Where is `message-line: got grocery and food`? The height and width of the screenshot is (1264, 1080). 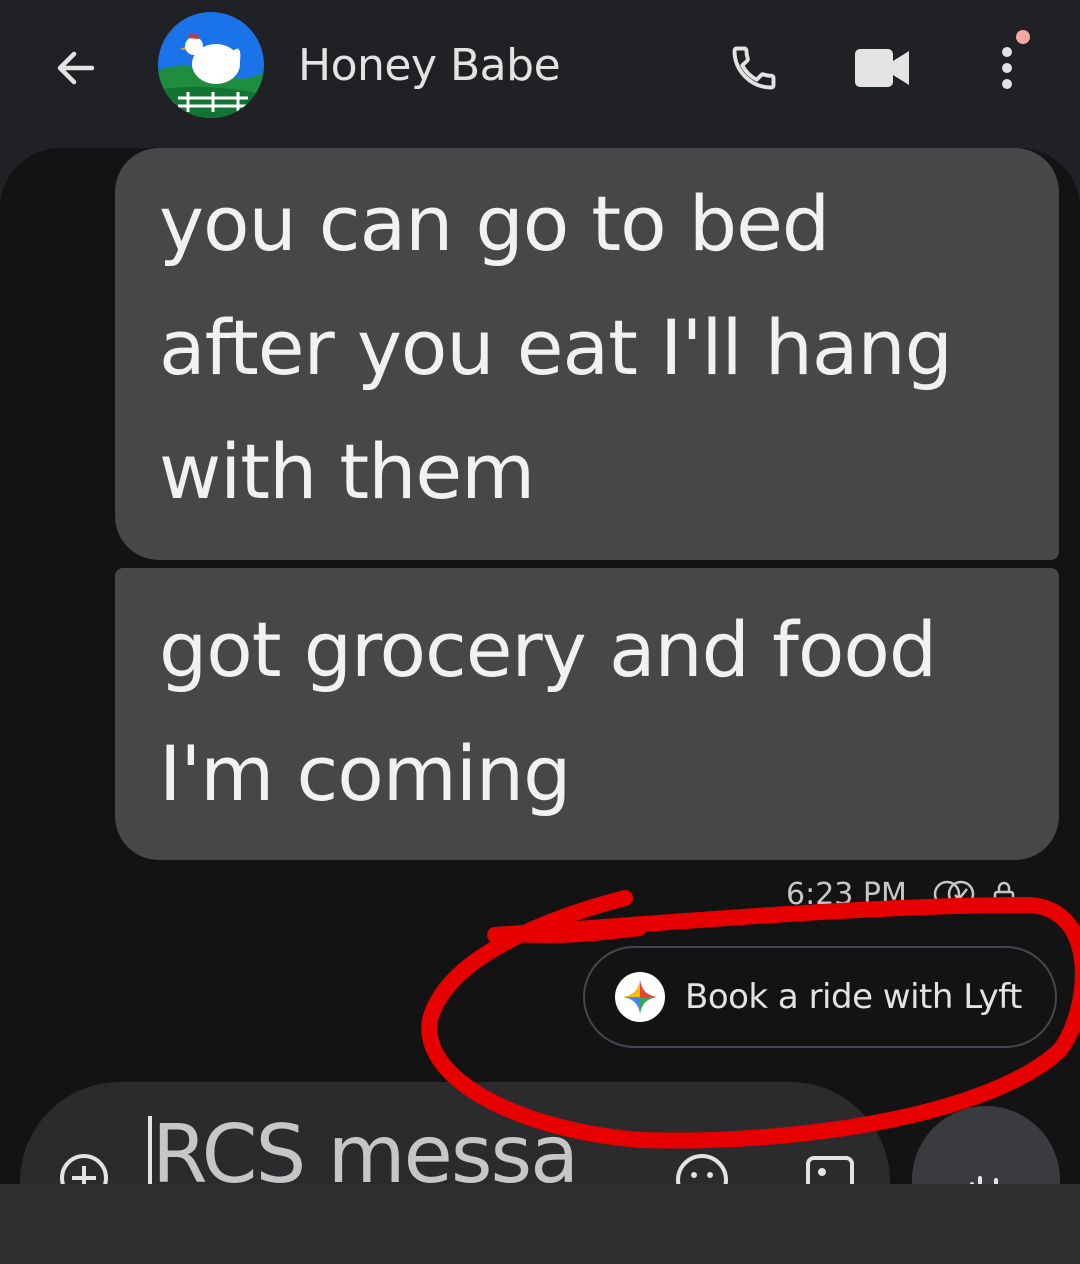
message-line: got grocery and food is located at coordinates (548, 649).